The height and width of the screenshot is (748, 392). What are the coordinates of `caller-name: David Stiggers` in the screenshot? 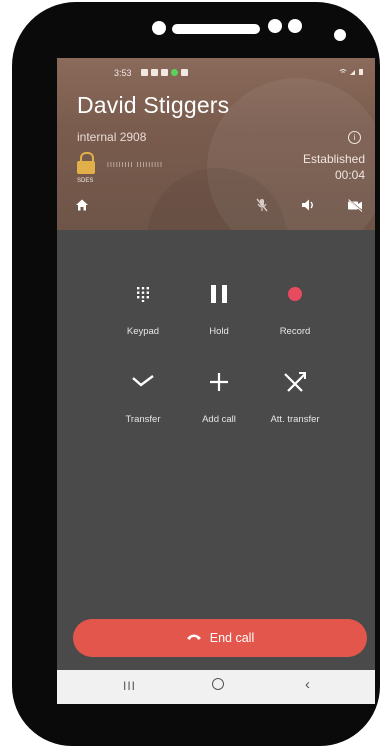 It's located at (153, 105).